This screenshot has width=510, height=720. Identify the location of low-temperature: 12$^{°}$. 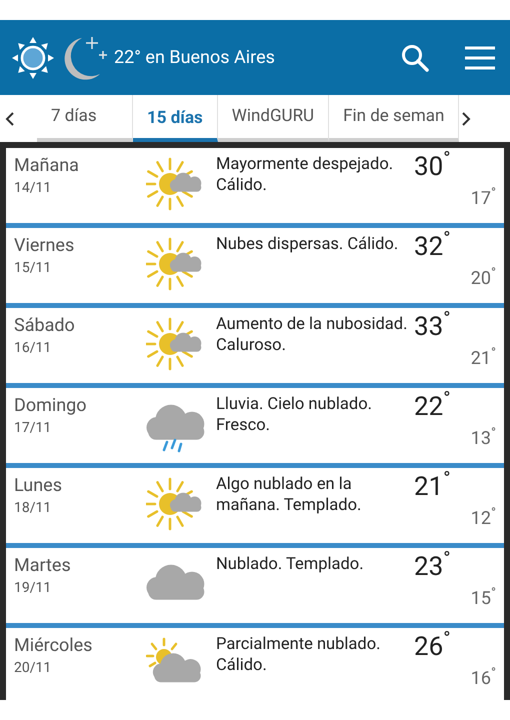
(483, 519).